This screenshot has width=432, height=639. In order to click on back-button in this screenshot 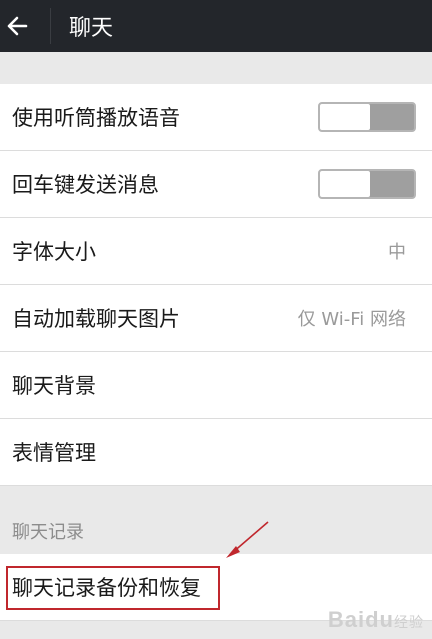, I will do `click(17, 26)`.